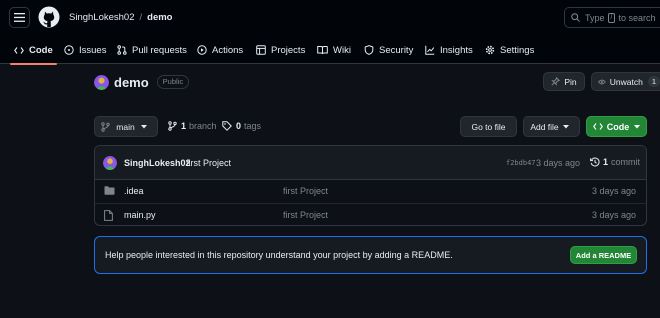  I want to click on code-button-label: Code, so click(618, 126).